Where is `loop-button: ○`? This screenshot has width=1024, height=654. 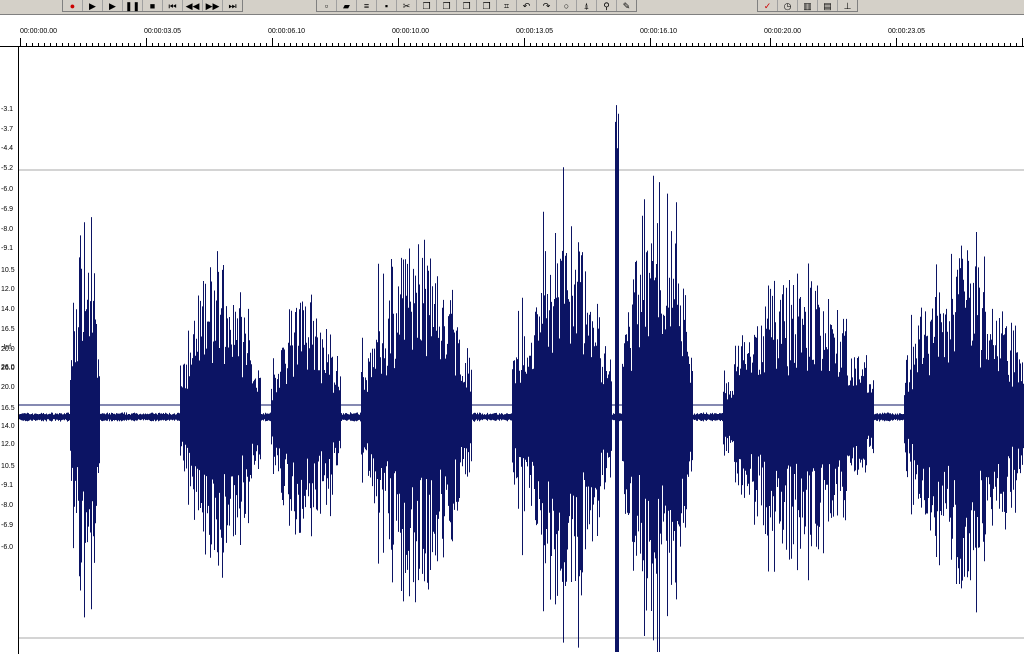
loop-button: ○ is located at coordinates (567, 5).